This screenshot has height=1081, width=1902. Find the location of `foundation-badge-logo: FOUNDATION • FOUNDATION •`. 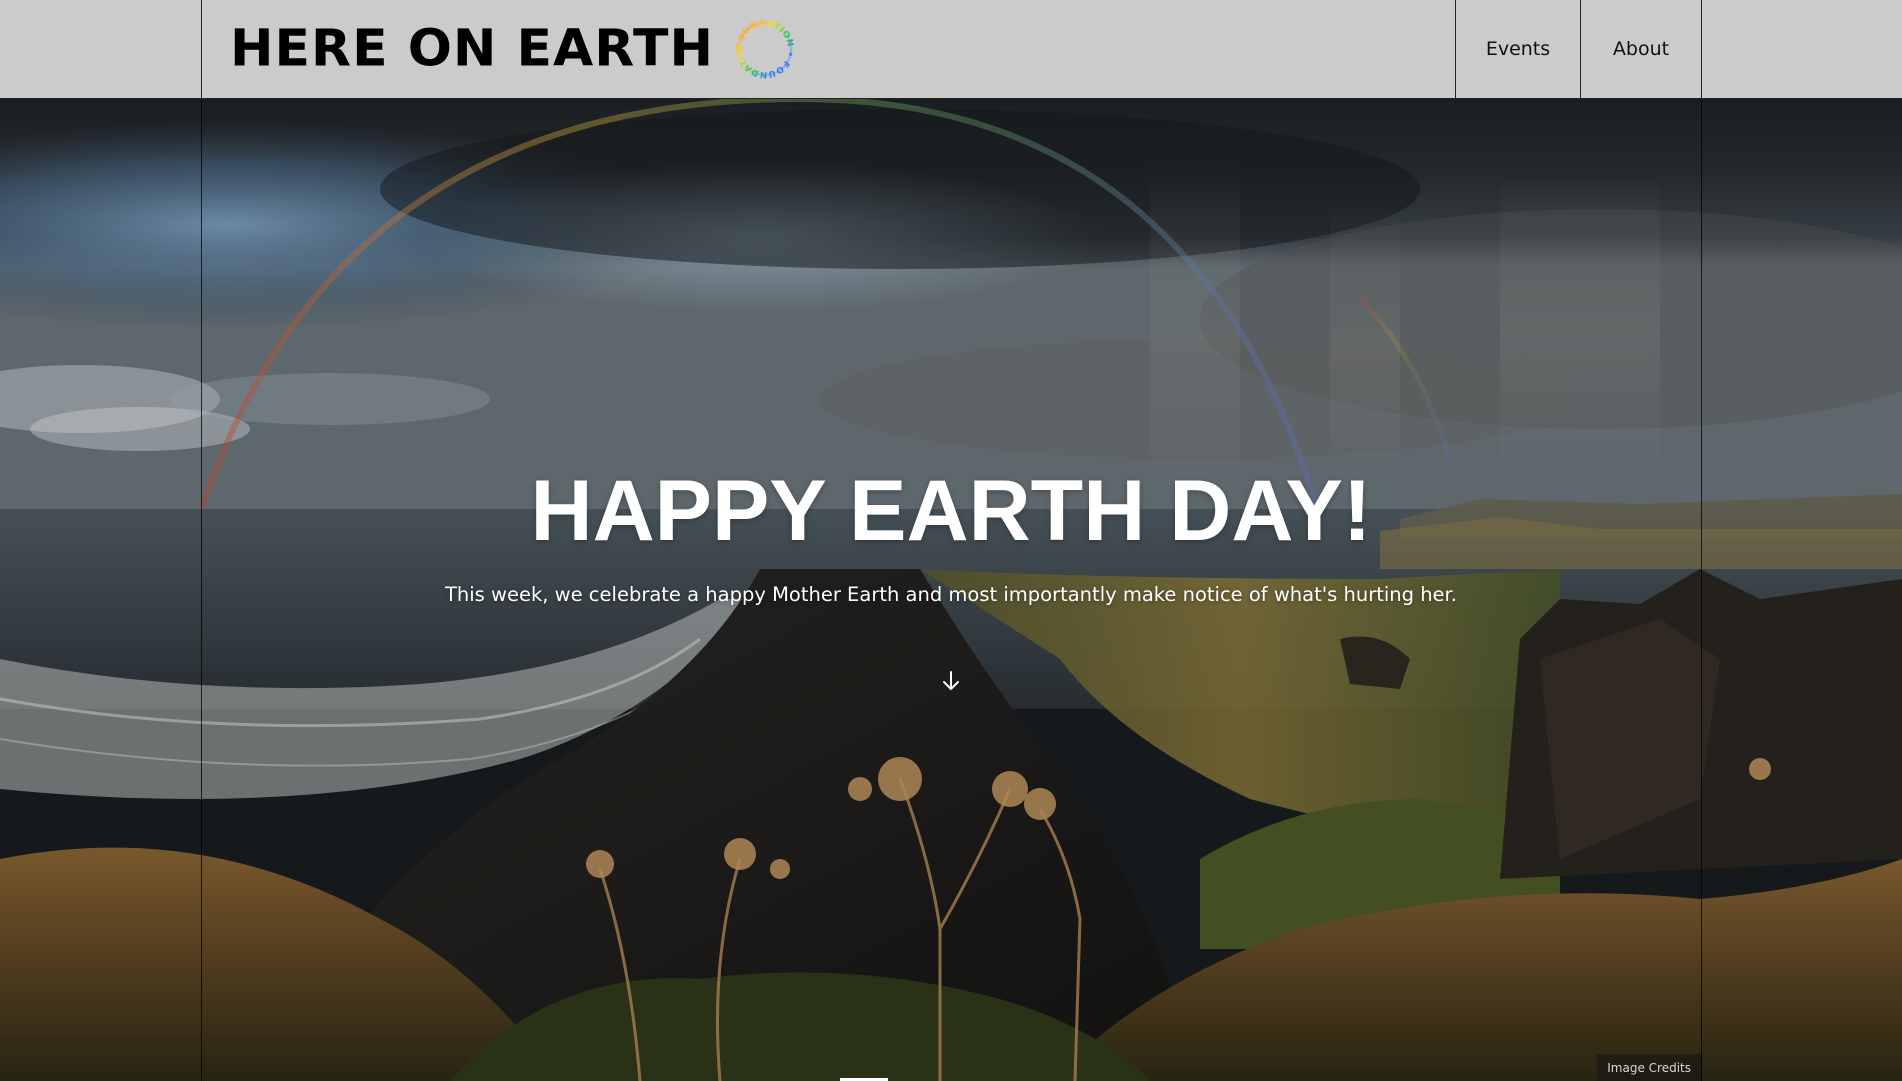

foundation-badge-logo: FOUNDATION • FOUNDATION • is located at coordinates (764, 48).